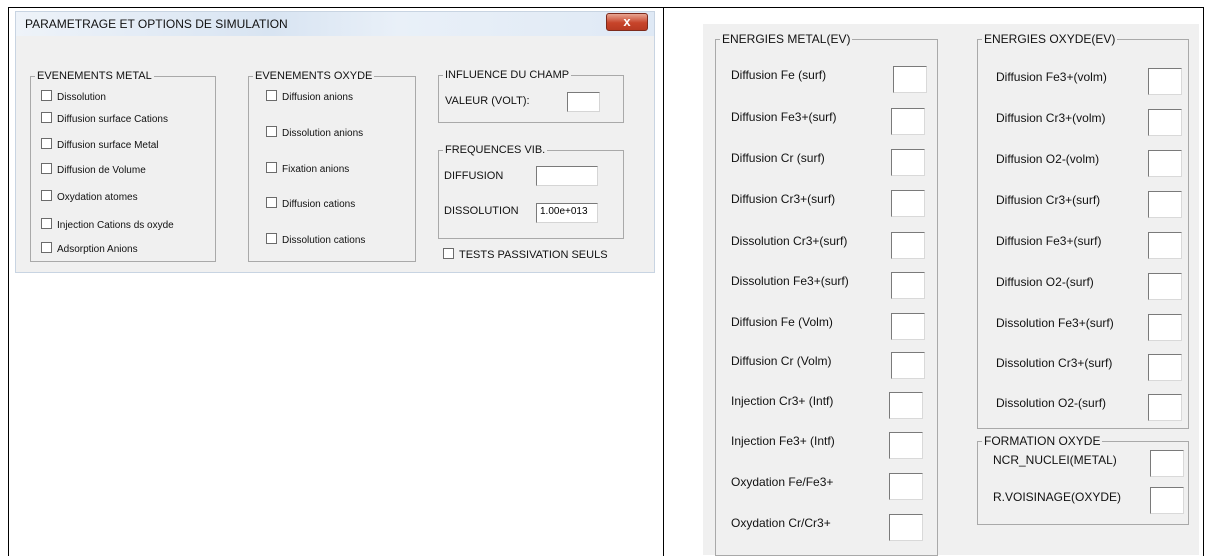  I want to click on energy-oxyde-label-4: Diffusion Fe3+(surf), so click(1049, 241).